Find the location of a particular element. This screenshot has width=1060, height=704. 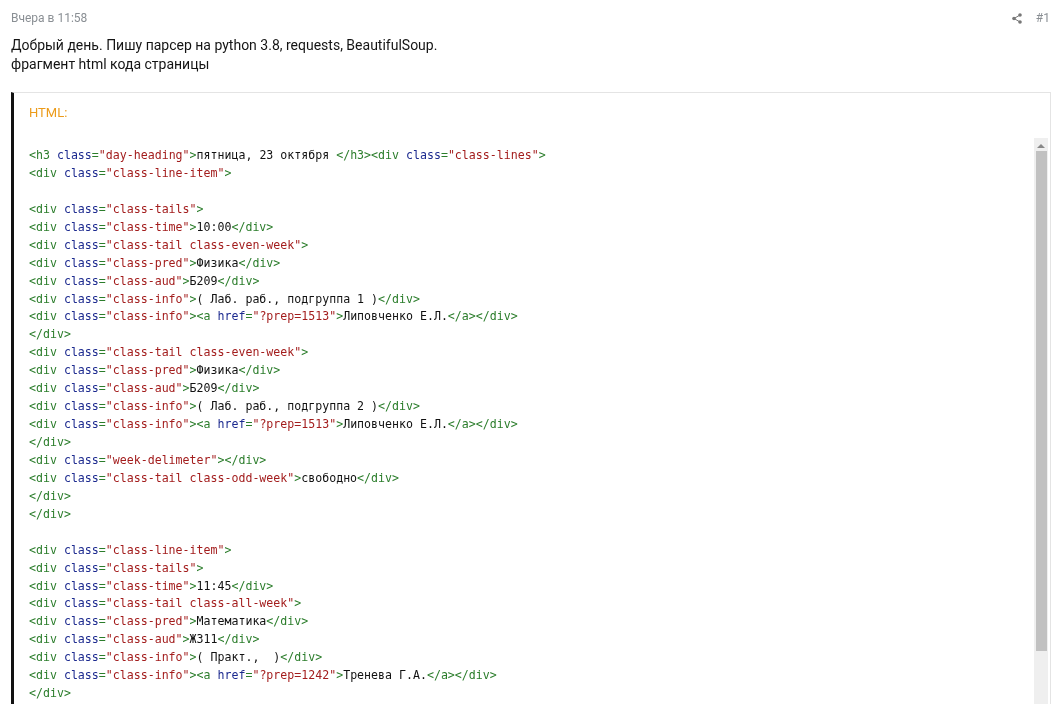

code-line: <div class="class-info">( Лаб. раб., подгруппа 1 )</div> is located at coordinates (224, 298).